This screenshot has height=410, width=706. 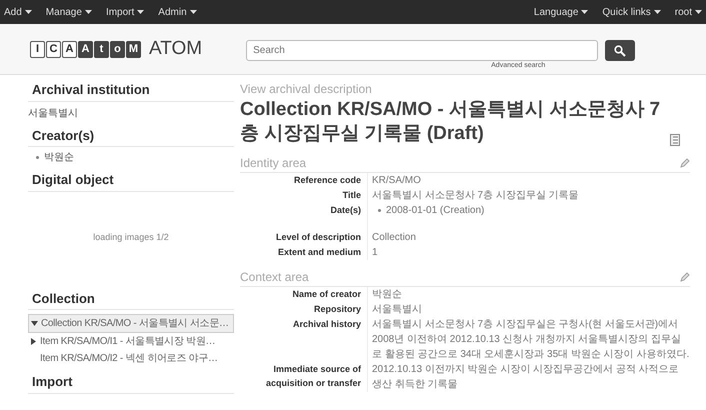 I want to click on page-title: Collection KR/SA/MO - 서울특별시 서소문청사 7층 시장집무실 기록물 (Draft), so click(x=451, y=122).